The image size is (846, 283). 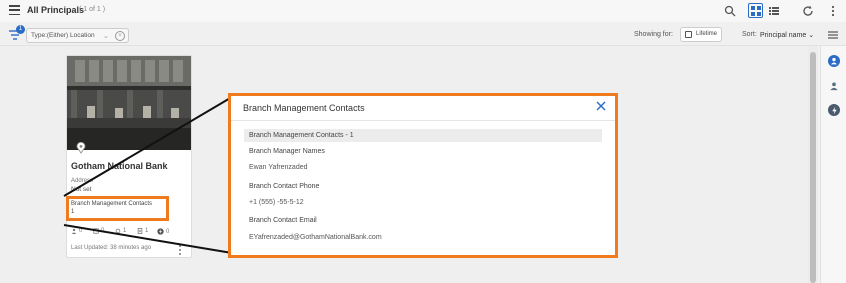 What do you see at coordinates (688, 34) in the screenshot?
I see `calendar-icon` at bounding box center [688, 34].